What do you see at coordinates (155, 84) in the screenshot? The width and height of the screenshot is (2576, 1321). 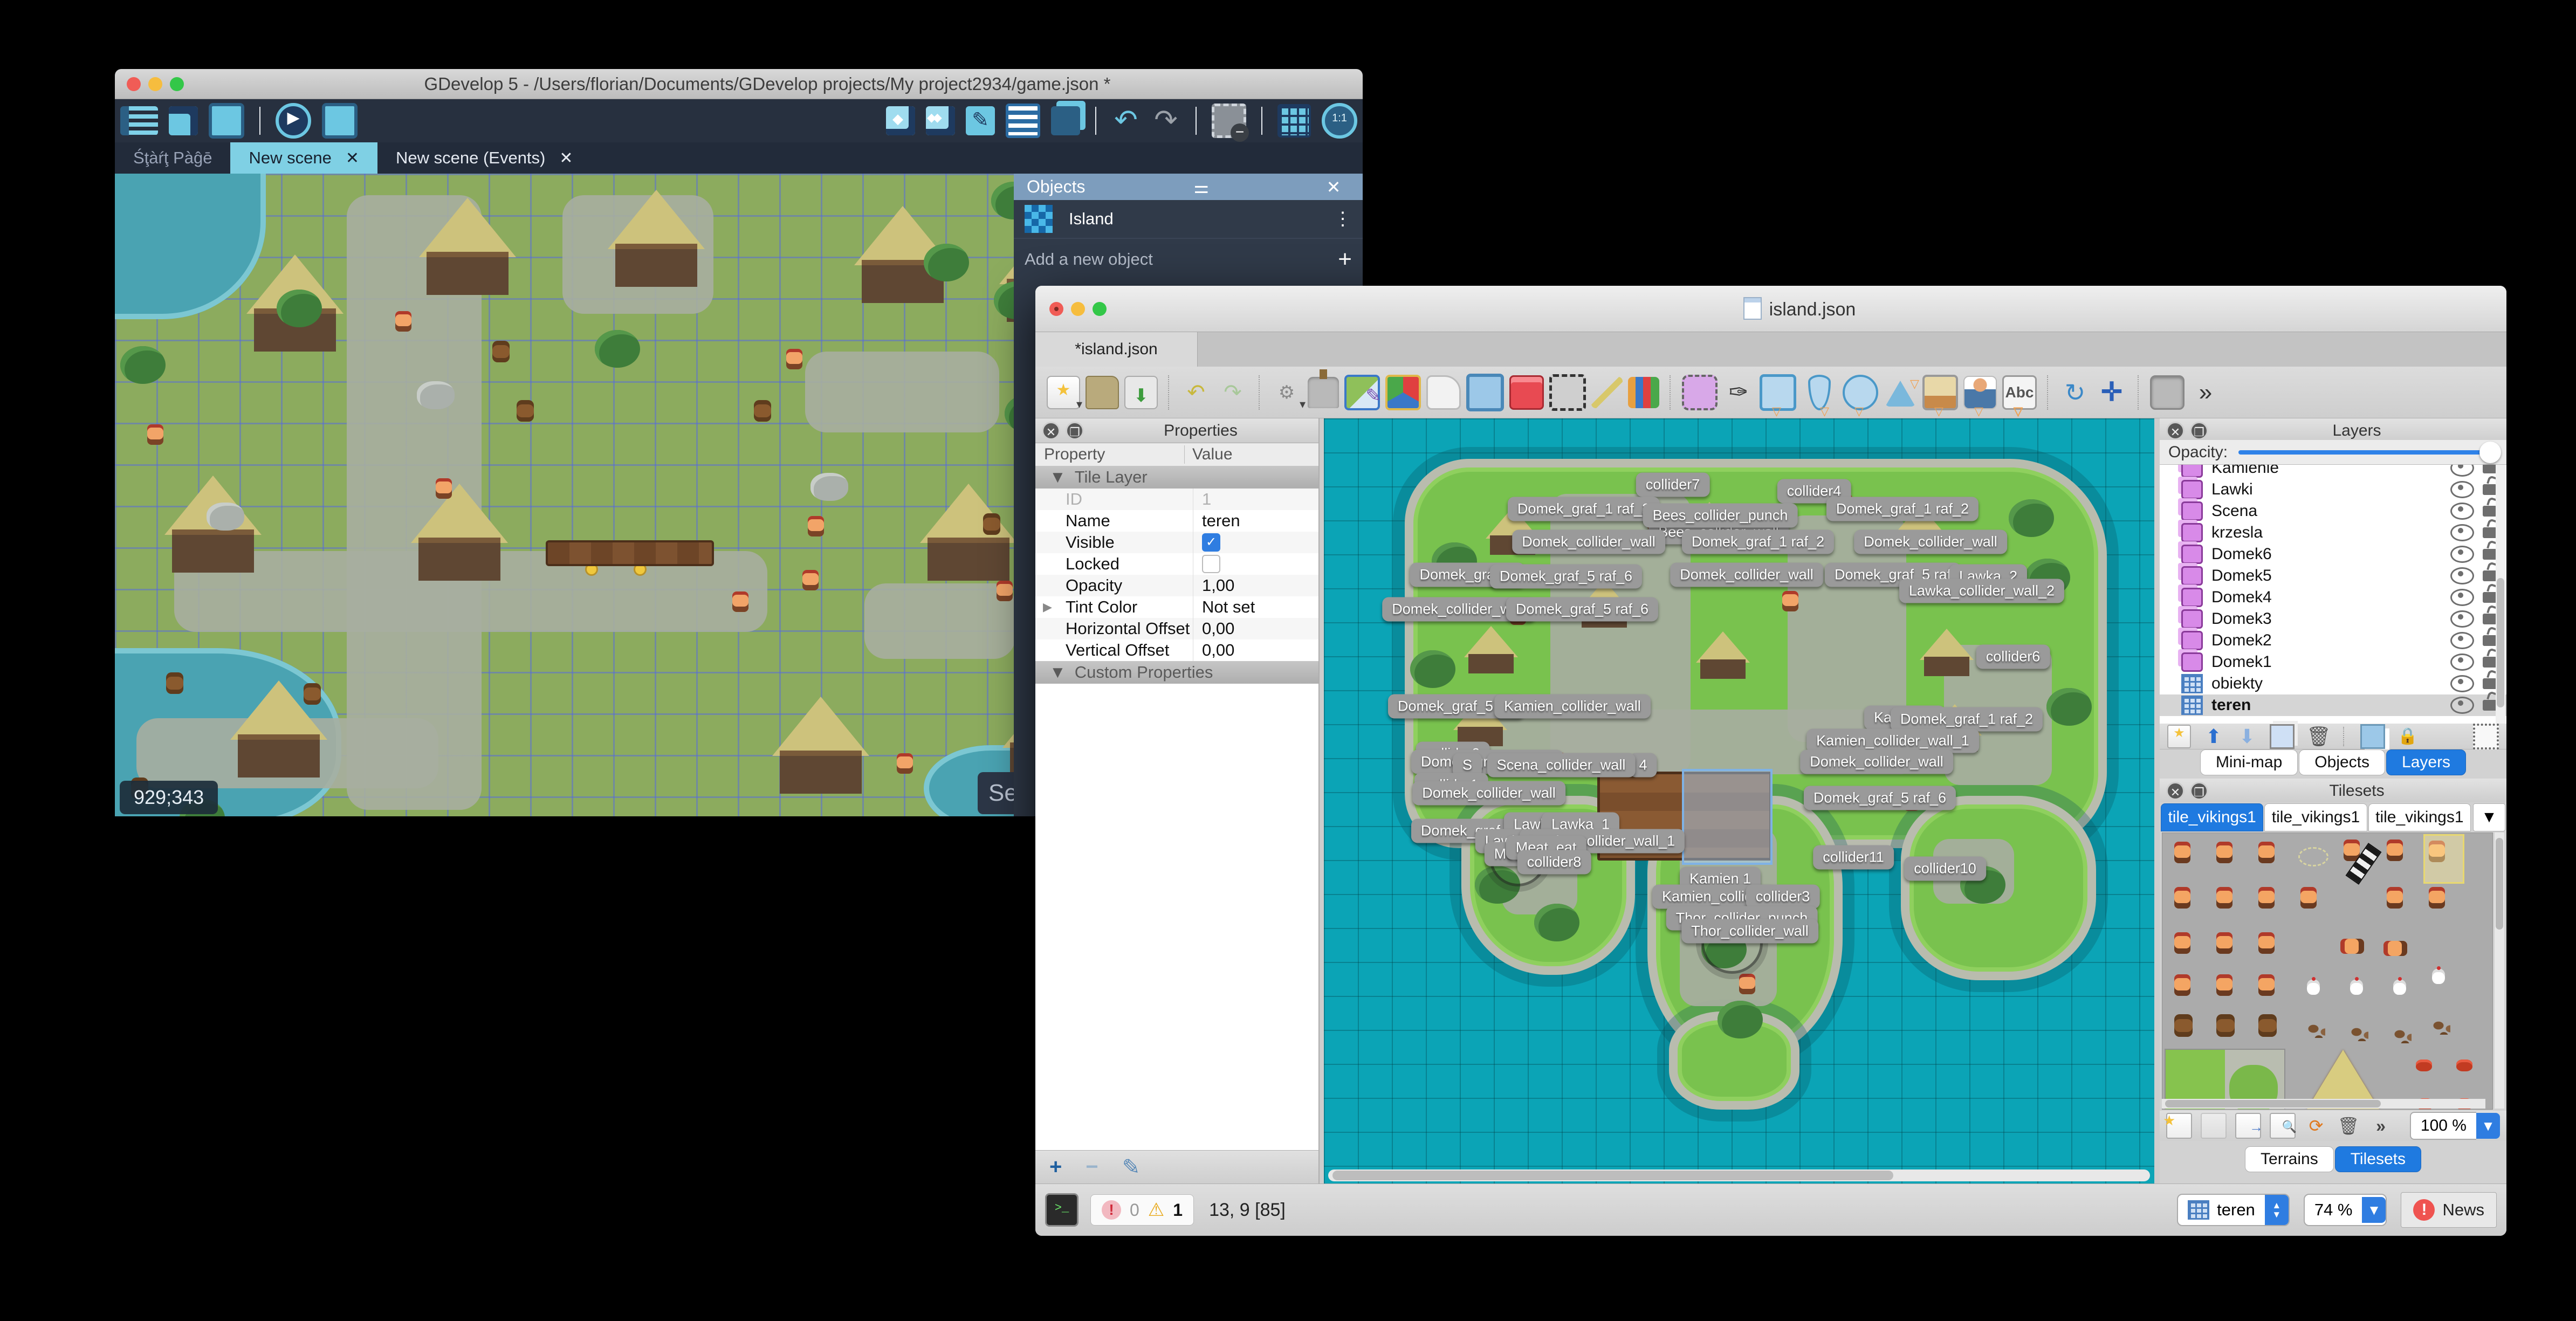 I see `minimize-button` at bounding box center [155, 84].